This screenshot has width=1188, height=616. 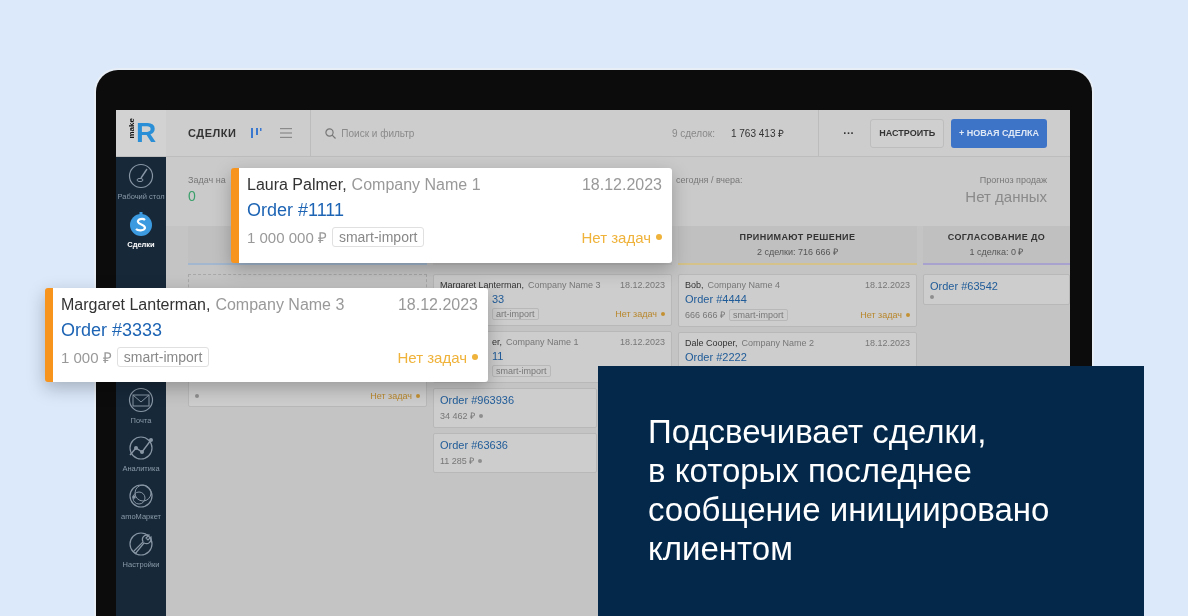 I want to click on order-link: Order #963936, so click(x=477, y=400).